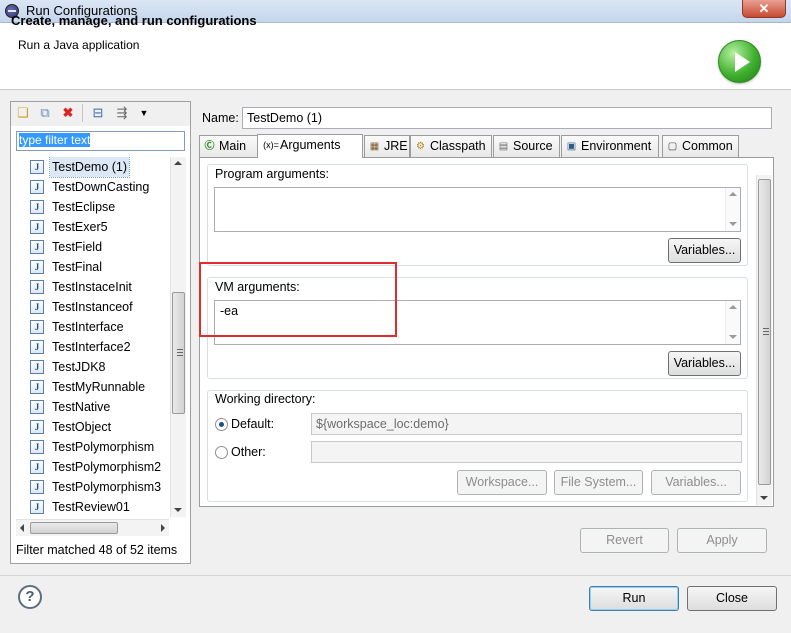 Image resolution: width=791 pixels, height=633 pixels. What do you see at coordinates (91, 347) in the screenshot?
I see `tree-item-label: TestInterface2` at bounding box center [91, 347].